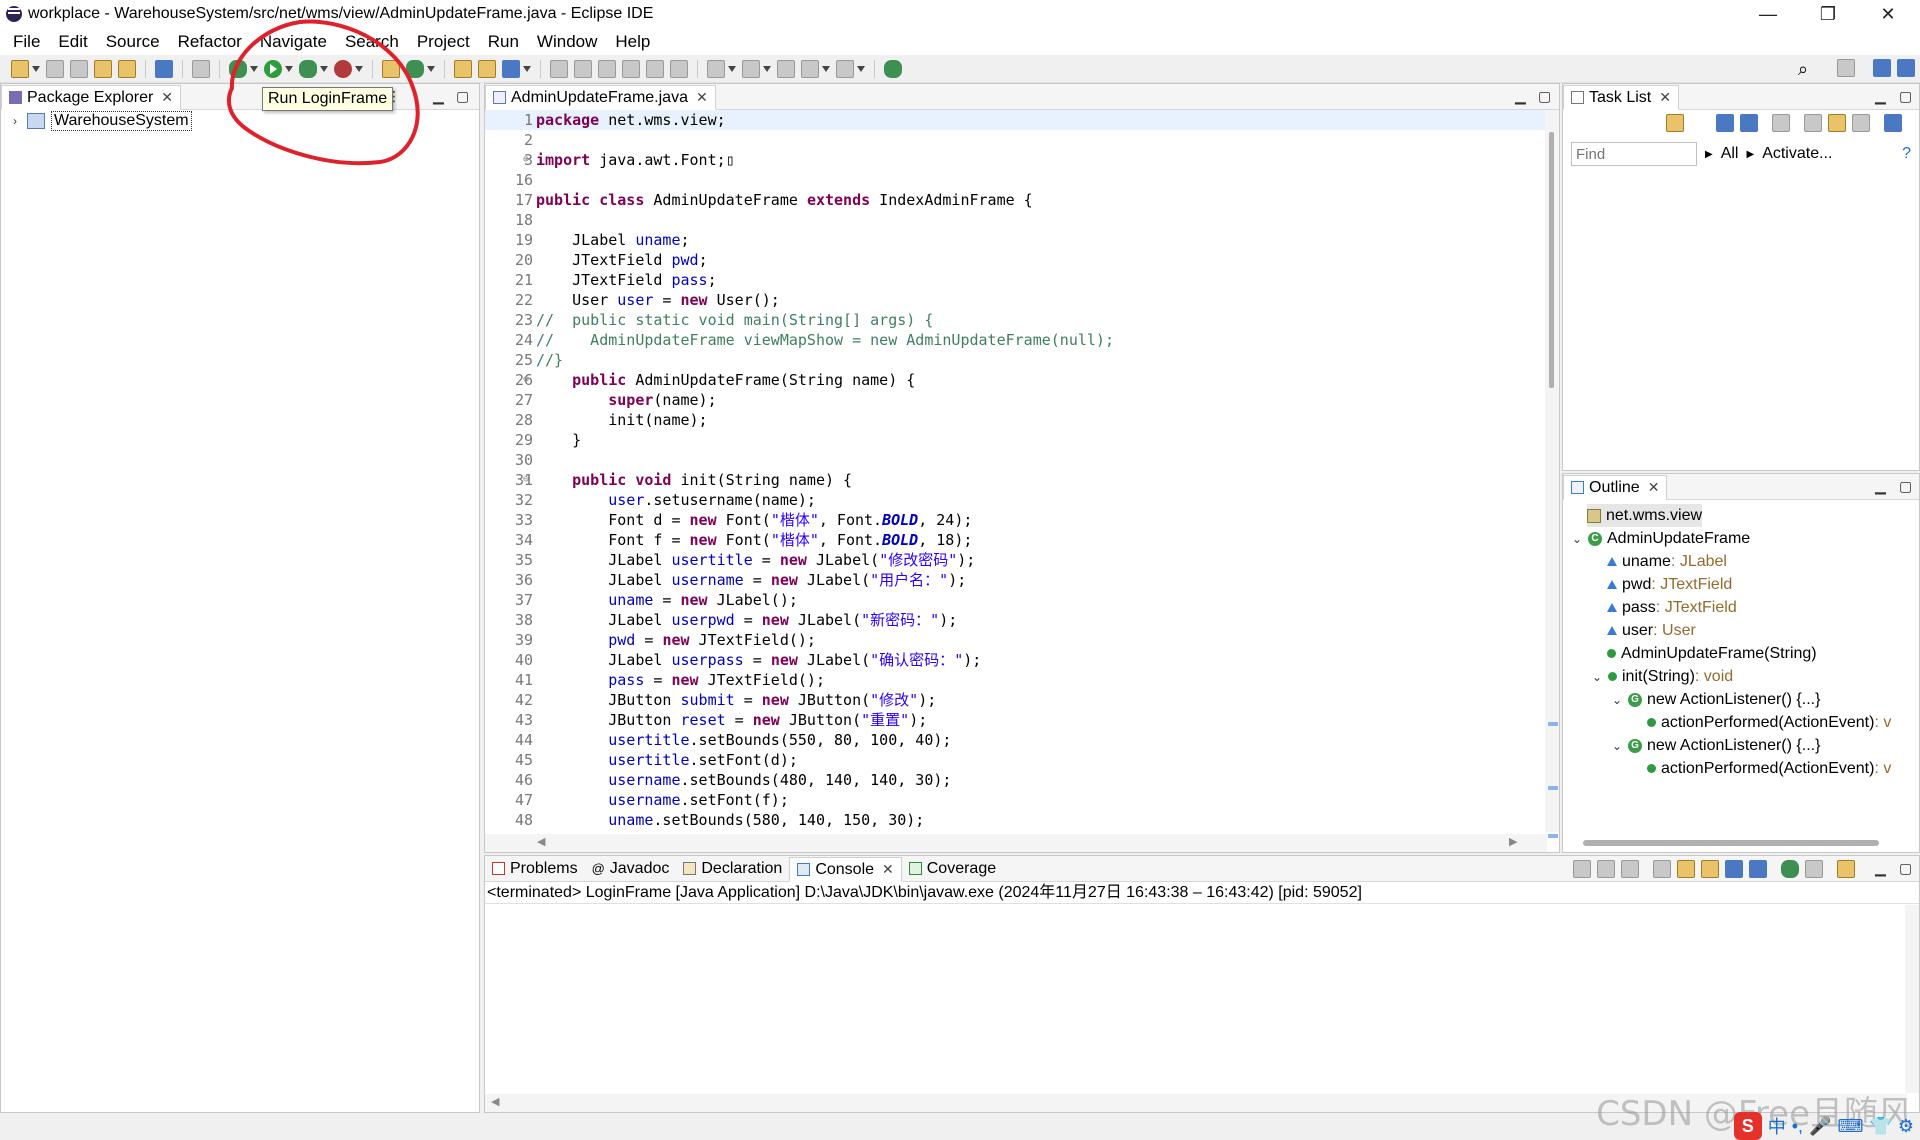 The image size is (1920, 1140). What do you see at coordinates (549, 360) in the screenshot?
I see `code-text: //}` at bounding box center [549, 360].